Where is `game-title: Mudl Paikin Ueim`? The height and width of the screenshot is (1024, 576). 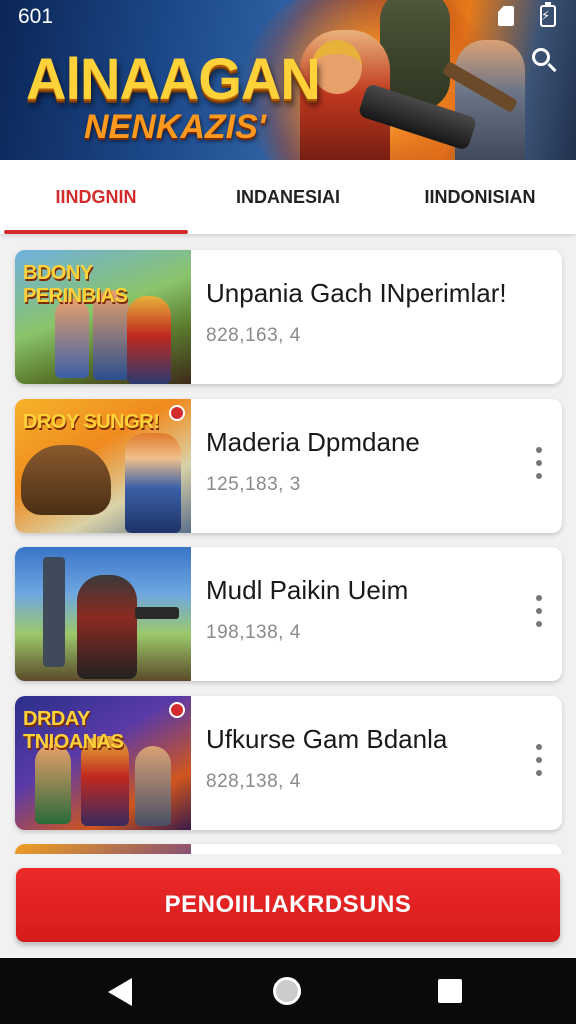 game-title: Mudl Paikin Ueim is located at coordinates (307, 590).